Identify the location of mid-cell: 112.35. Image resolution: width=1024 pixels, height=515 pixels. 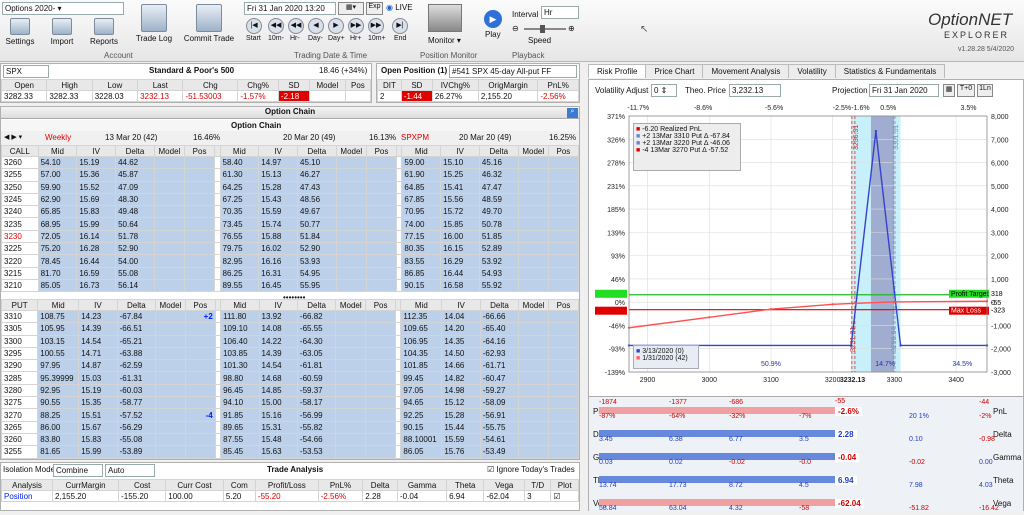
(421, 316).